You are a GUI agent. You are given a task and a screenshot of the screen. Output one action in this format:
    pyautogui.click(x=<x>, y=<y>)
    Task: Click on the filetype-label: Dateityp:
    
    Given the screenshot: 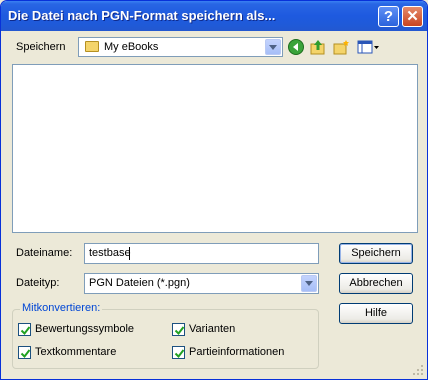 What is the action you would take?
    pyautogui.click(x=38, y=283)
    